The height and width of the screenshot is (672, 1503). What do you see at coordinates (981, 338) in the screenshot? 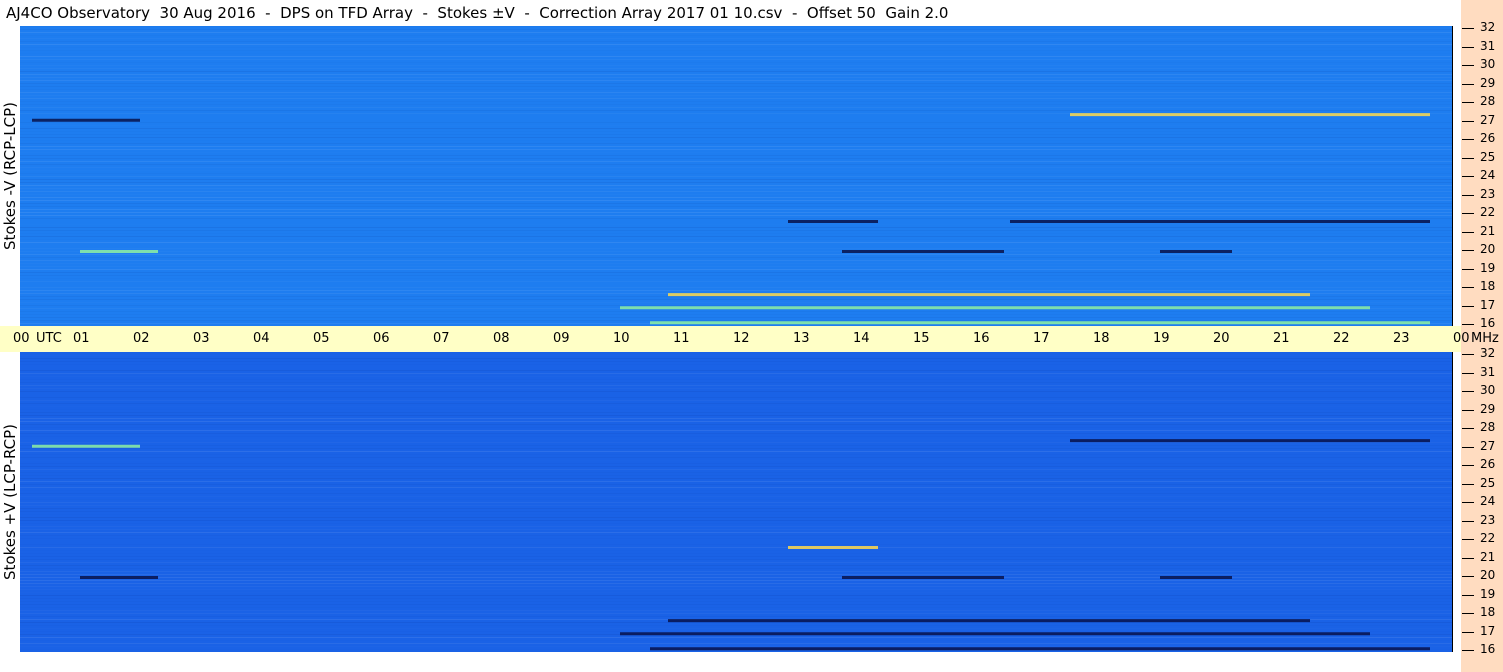
I see `time-tick-label: 16` at bounding box center [981, 338].